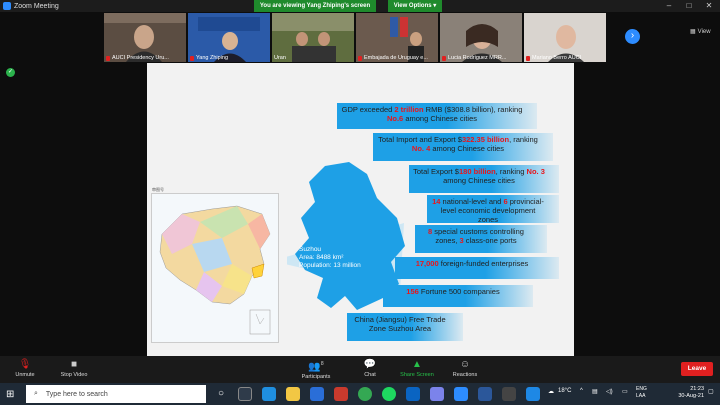  I want to click on china-map, so click(215, 268).